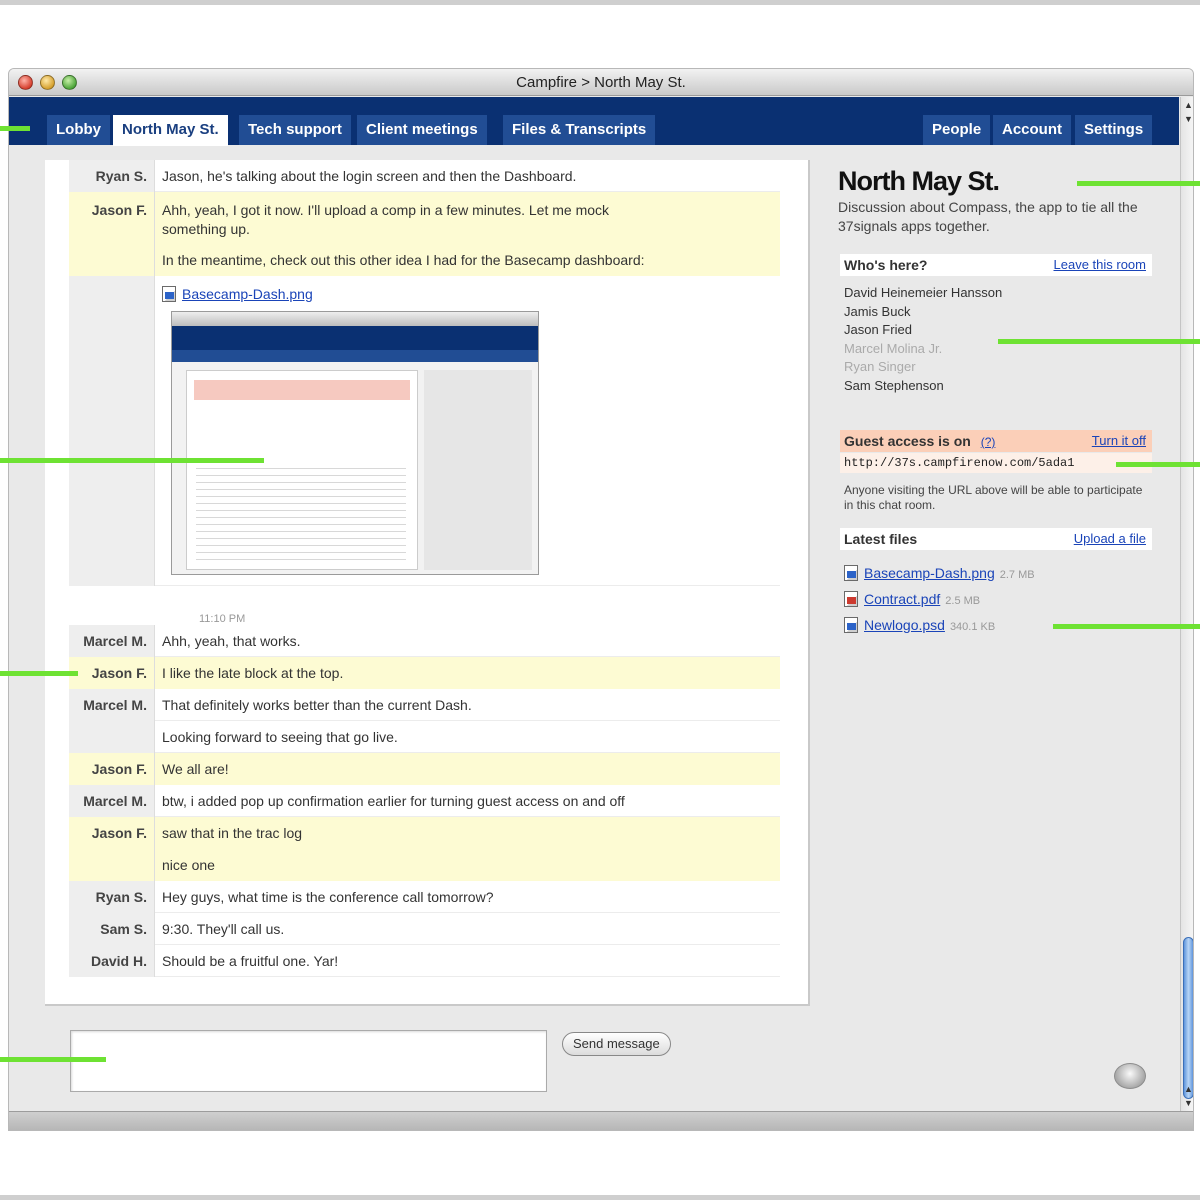 Image resolution: width=1200 pixels, height=1200 pixels. What do you see at coordinates (919, 181) in the screenshot?
I see `room-title: North May St.` at bounding box center [919, 181].